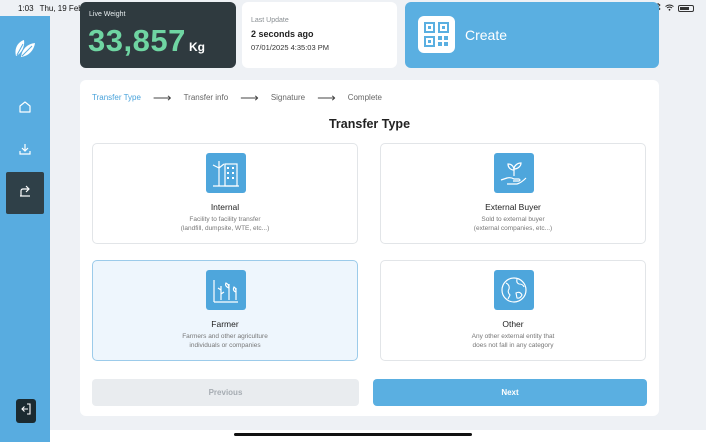 The image size is (706, 442). I want to click on step-transfer-type: Transfer Type, so click(116, 97).